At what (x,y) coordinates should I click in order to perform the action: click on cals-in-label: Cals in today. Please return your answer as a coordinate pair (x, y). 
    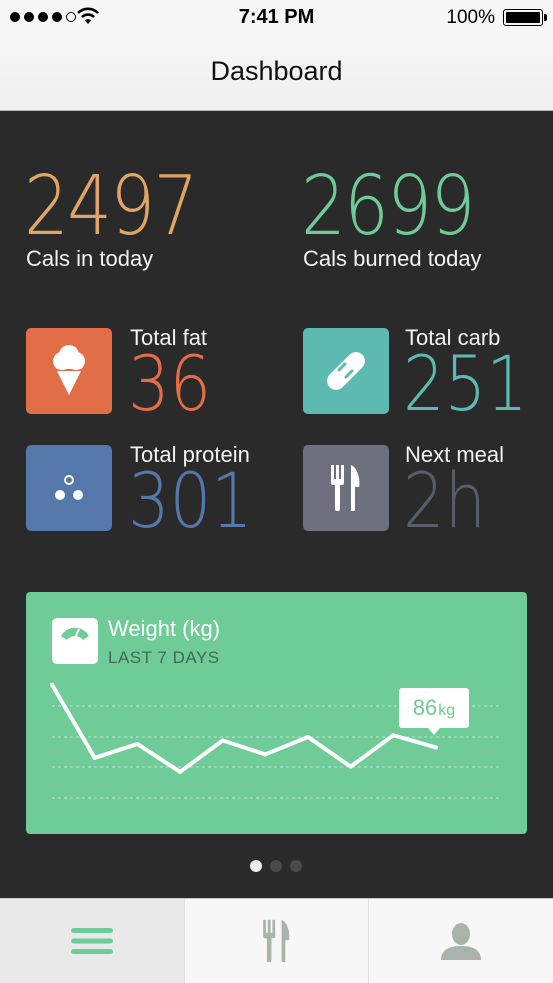
    Looking at the image, I should click on (90, 258).